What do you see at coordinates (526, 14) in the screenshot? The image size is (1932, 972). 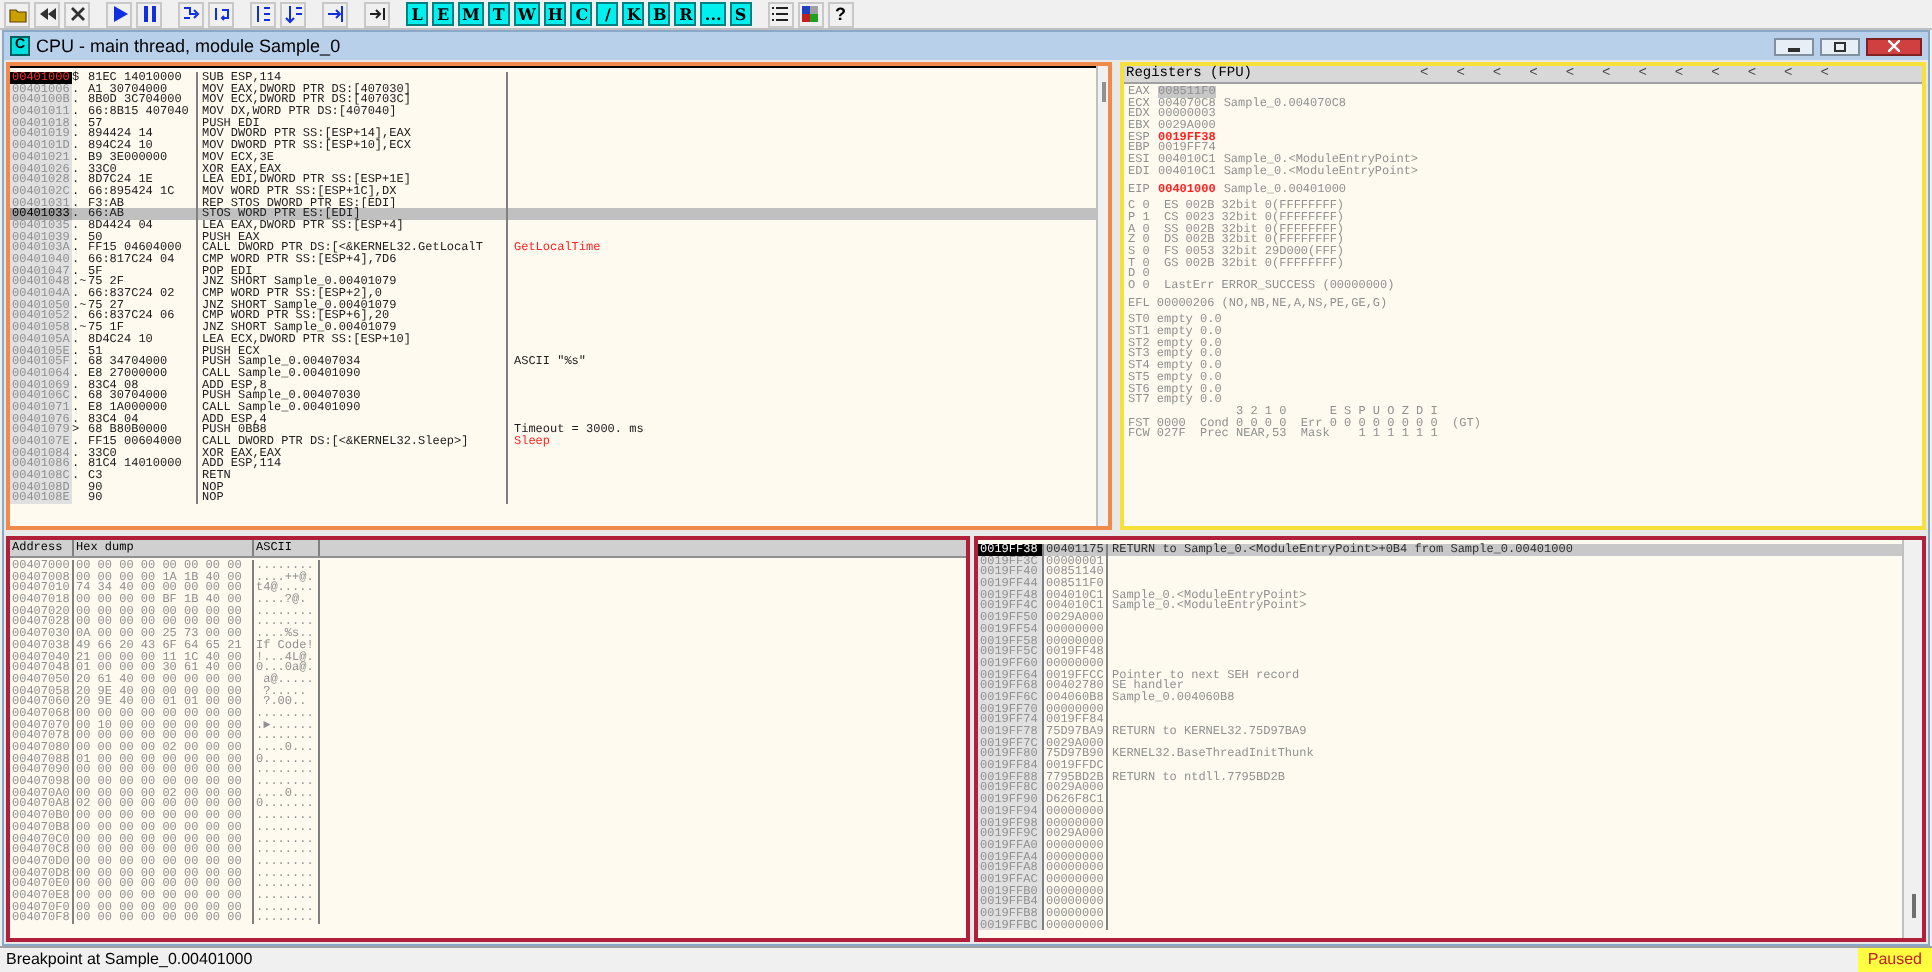 I see `window-button: W` at bounding box center [526, 14].